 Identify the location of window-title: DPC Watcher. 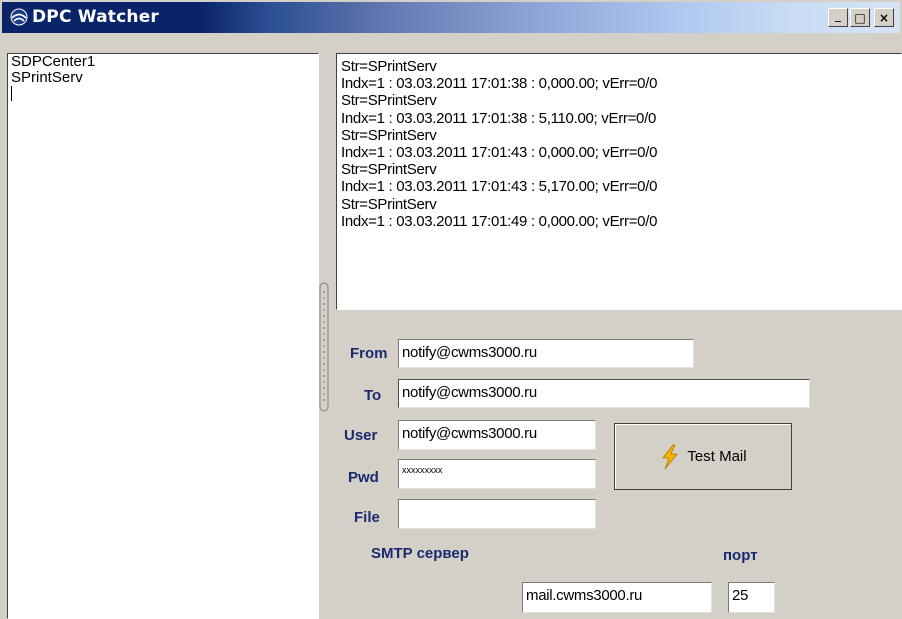
(96, 17).